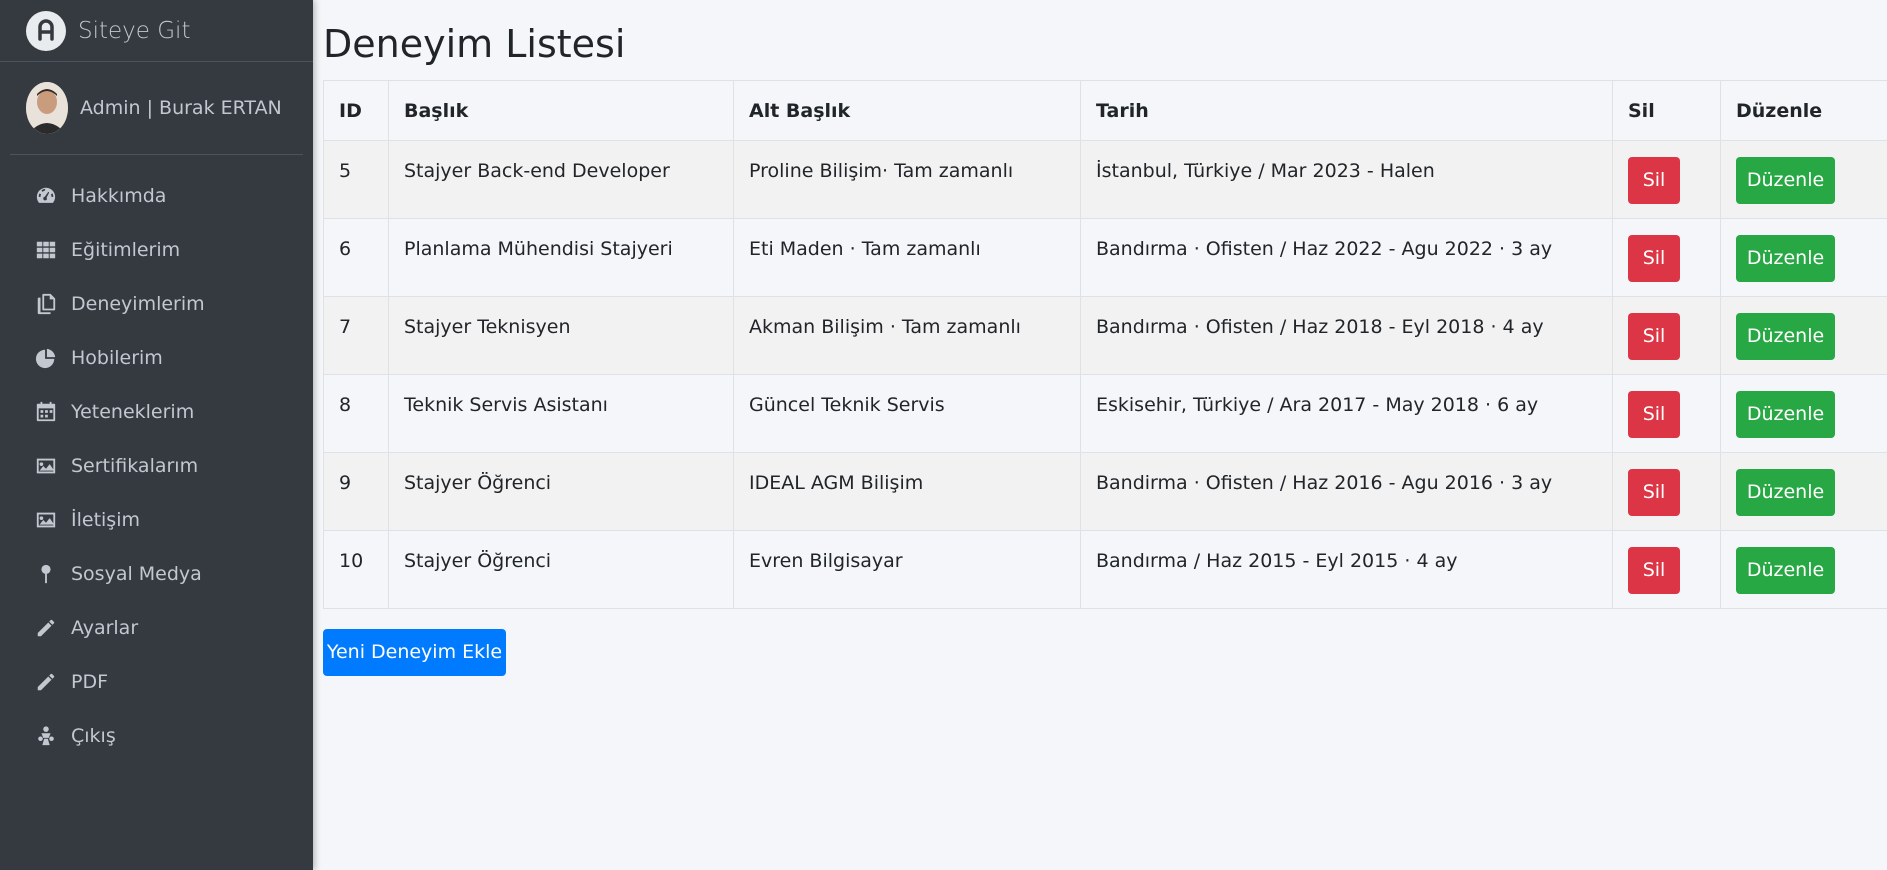 This screenshot has width=1887, height=870. I want to click on column-header-alt-baslik: Alt Başlık, so click(907, 110).